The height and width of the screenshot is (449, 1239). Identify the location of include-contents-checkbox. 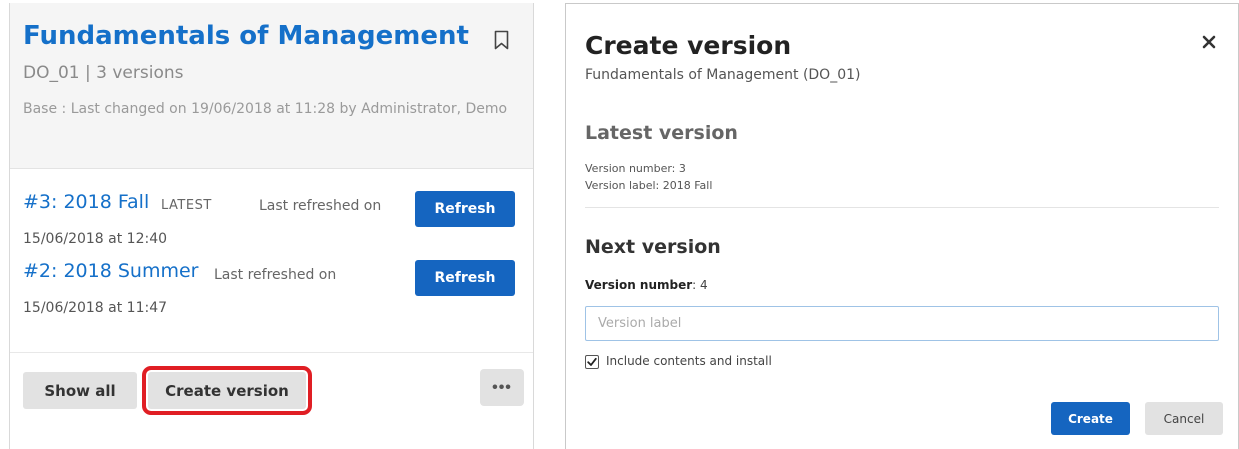
(592, 362).